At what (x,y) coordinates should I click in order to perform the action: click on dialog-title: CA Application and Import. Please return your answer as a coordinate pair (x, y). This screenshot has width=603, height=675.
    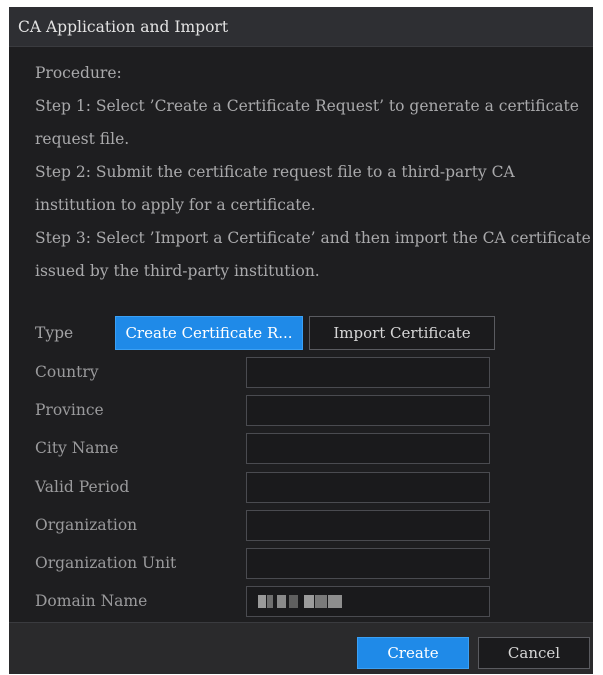
    Looking at the image, I should click on (123, 26).